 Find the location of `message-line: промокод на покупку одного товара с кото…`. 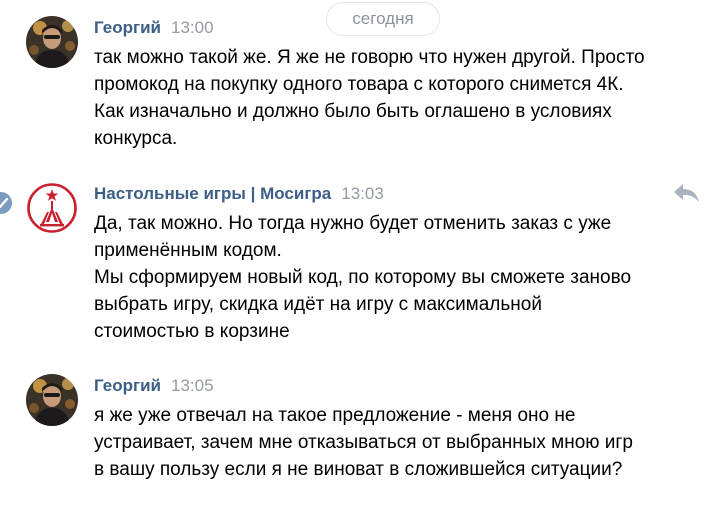

message-line: промокод на покупку одного товара с кото… is located at coordinates (359, 84).